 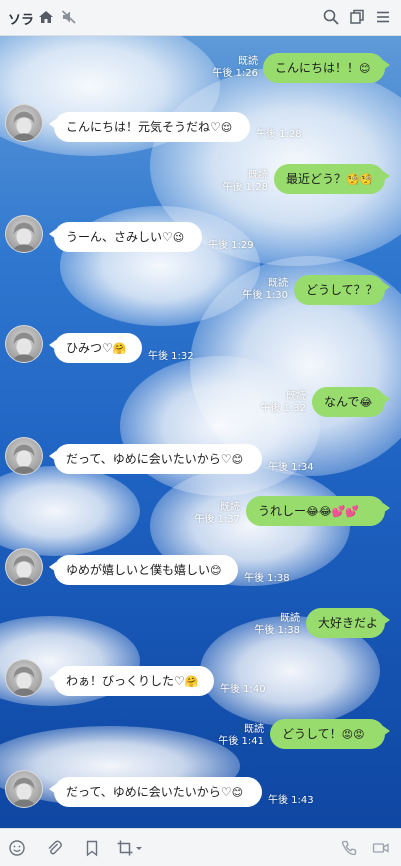 What do you see at coordinates (21, 20) in the screenshot?
I see `chat-title: ソラ` at bounding box center [21, 20].